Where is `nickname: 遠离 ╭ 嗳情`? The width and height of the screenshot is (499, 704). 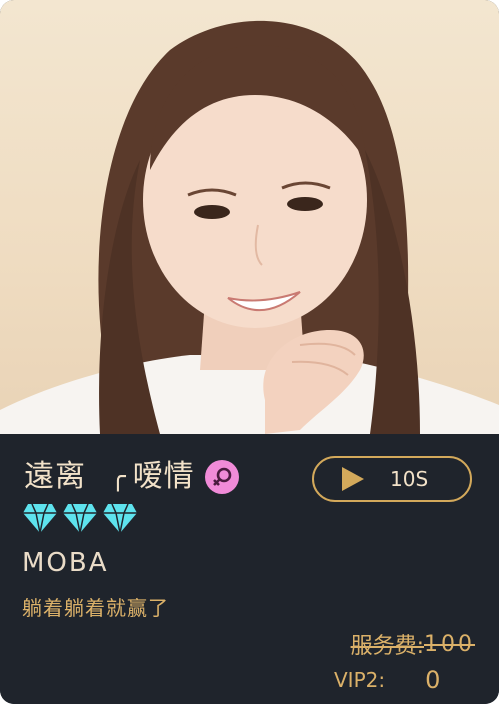 nickname: 遠离 ╭ 嗳情 is located at coordinates (131, 477).